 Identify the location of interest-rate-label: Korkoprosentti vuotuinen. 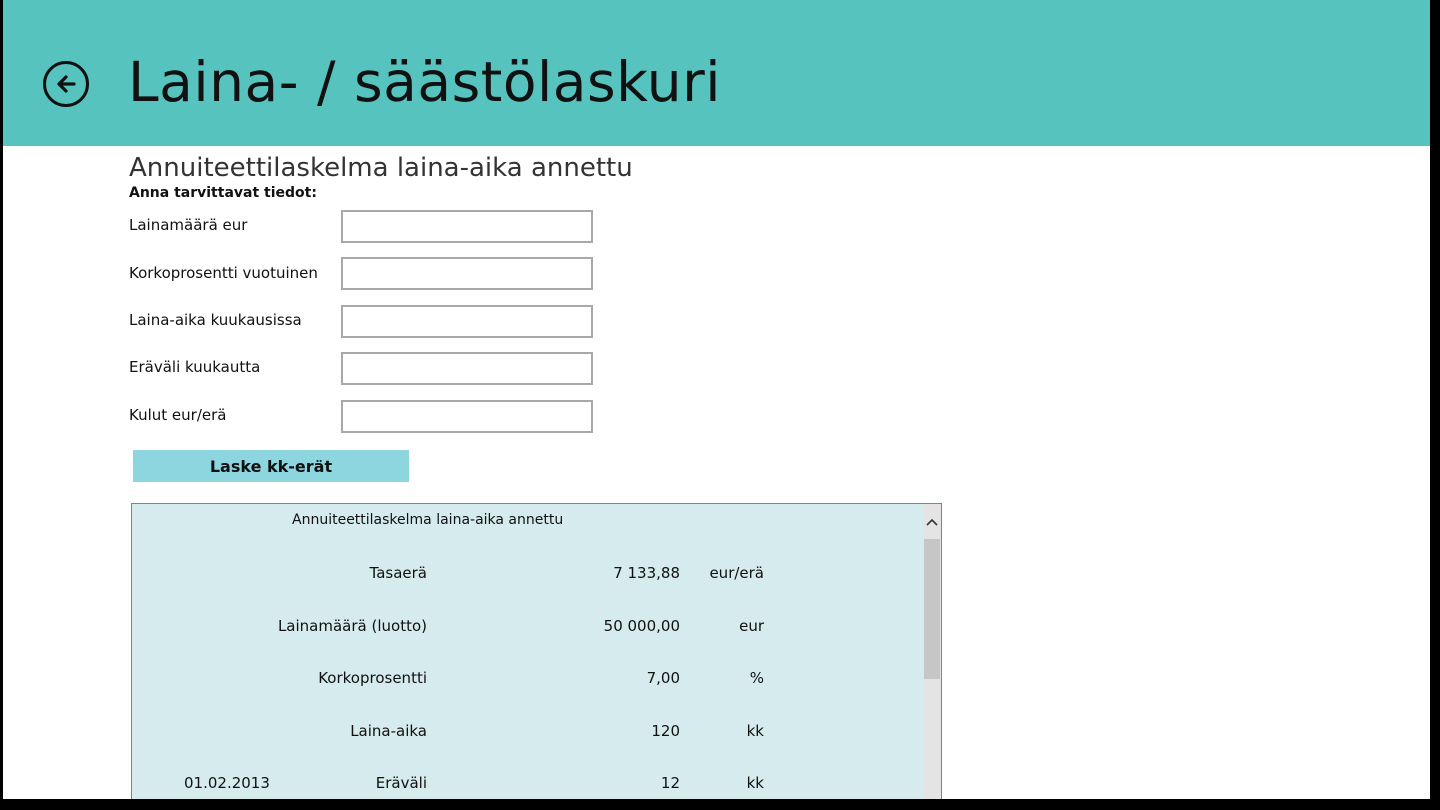
(223, 273).